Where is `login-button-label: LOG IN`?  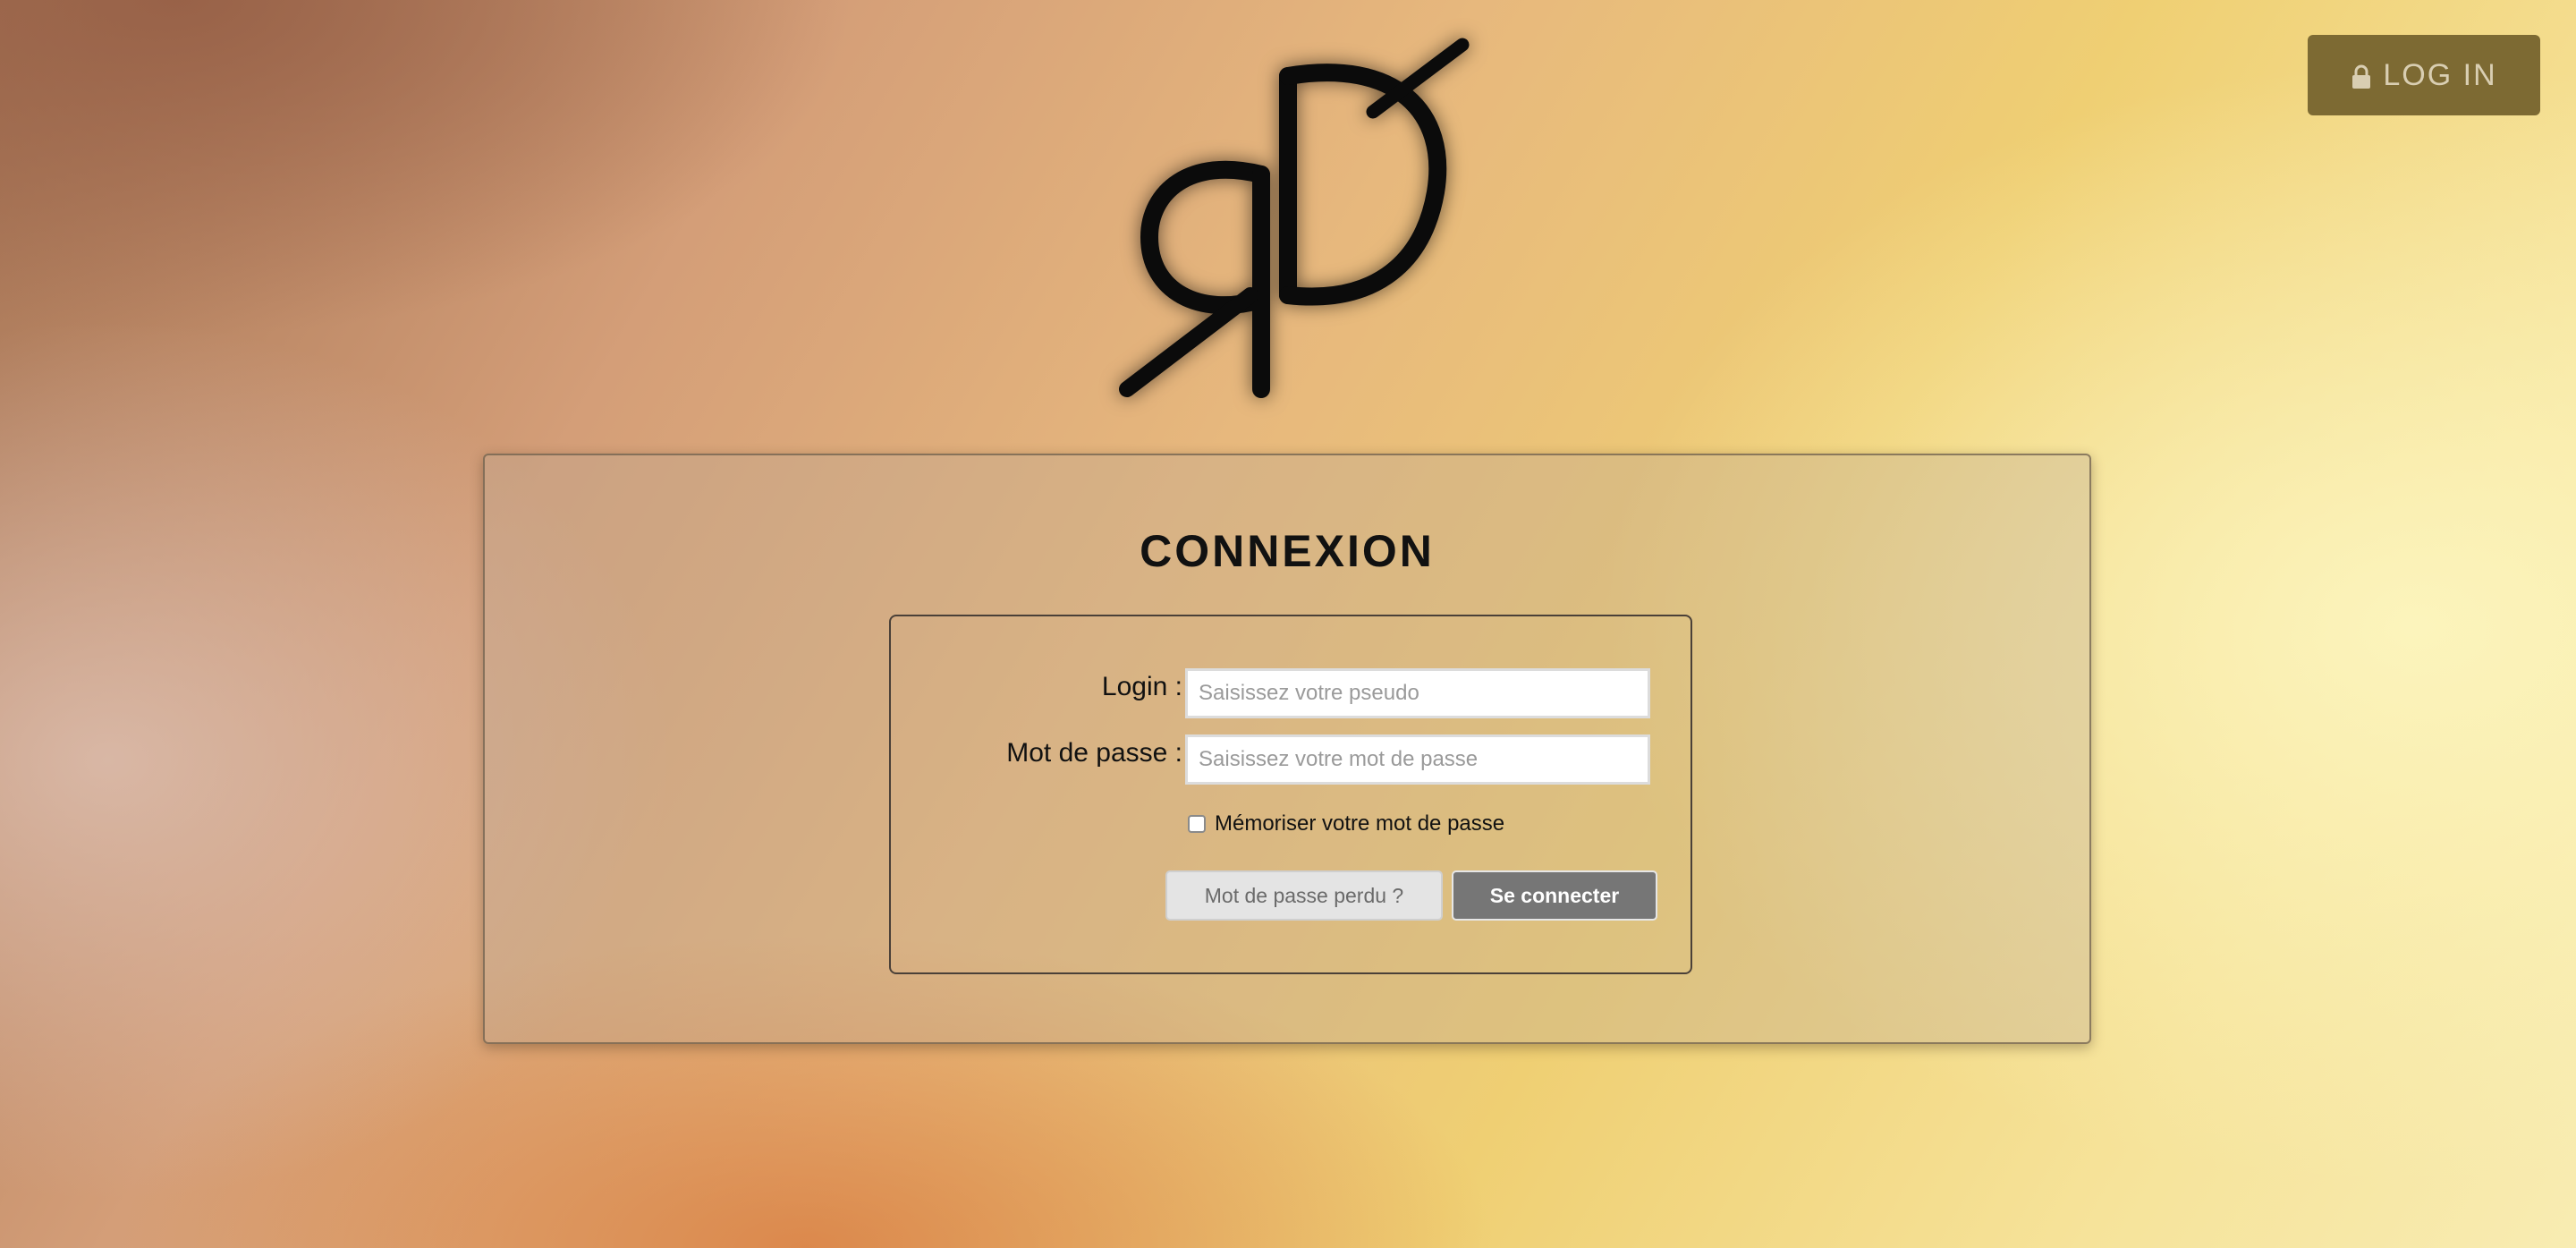
login-button-label: LOG IN is located at coordinates (2440, 74).